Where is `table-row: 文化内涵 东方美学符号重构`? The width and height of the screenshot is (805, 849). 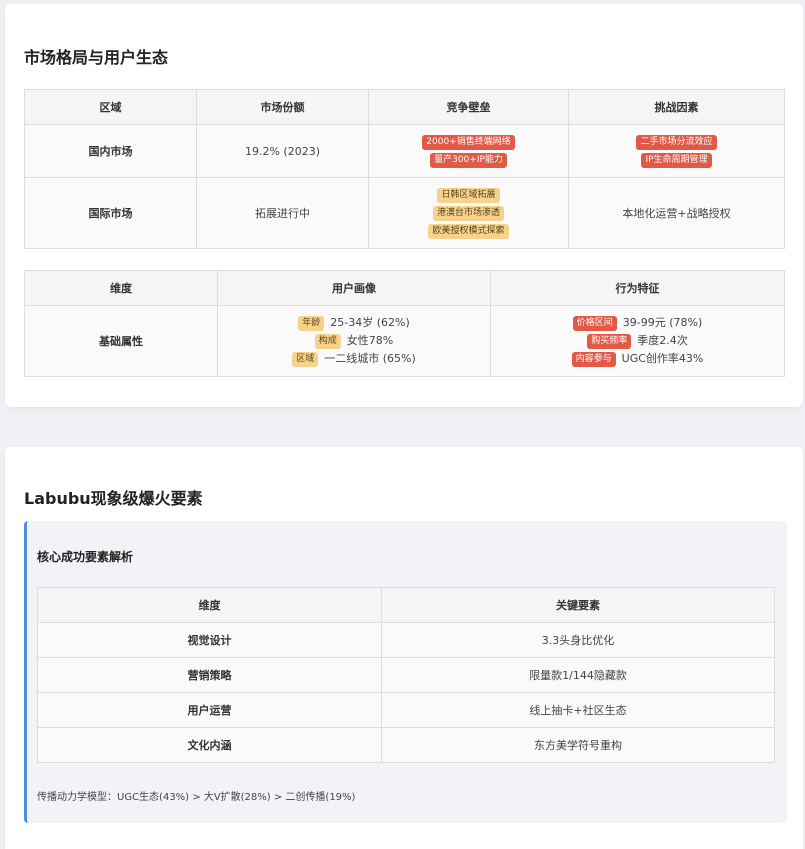
table-row: 文化内涵 东方美学符号重构 is located at coordinates (406, 745).